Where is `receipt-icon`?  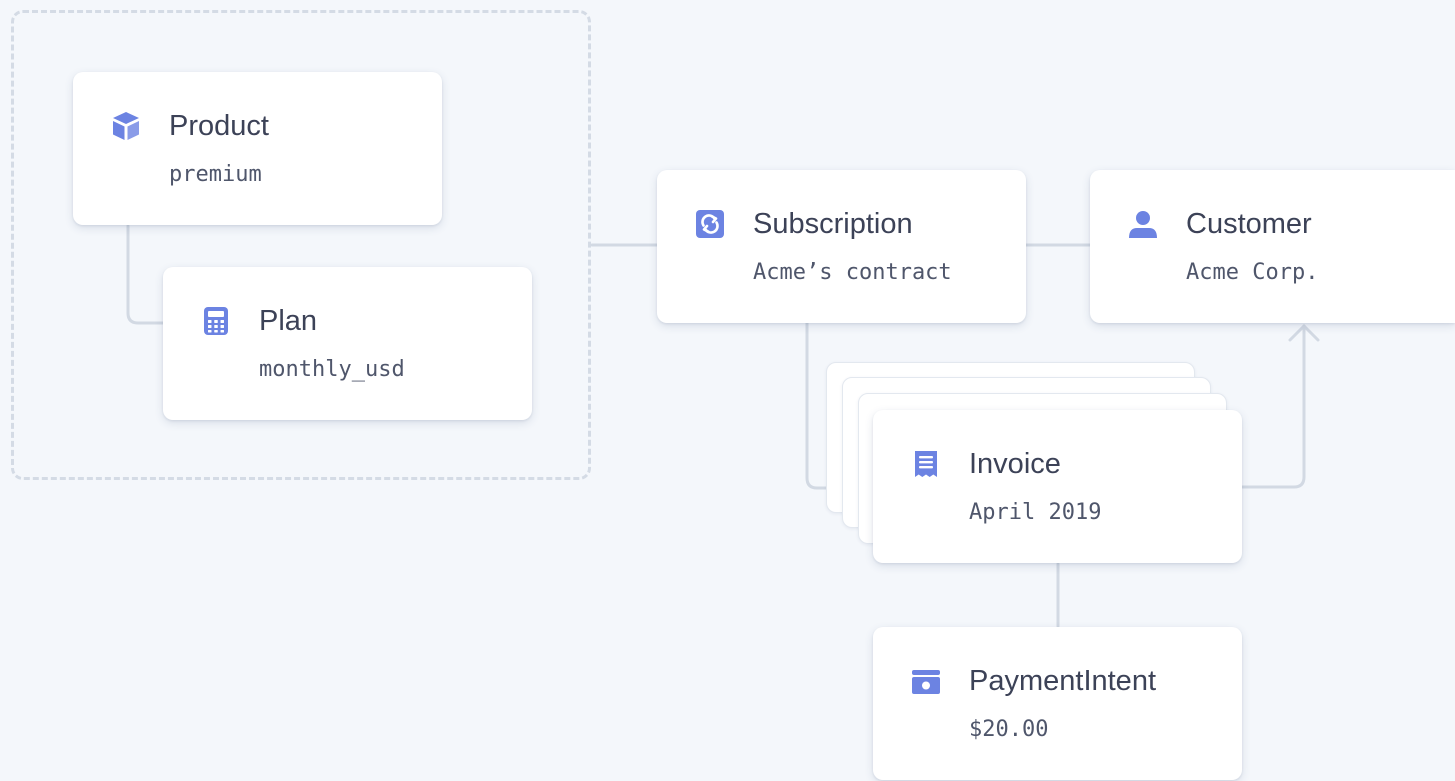 receipt-icon is located at coordinates (926, 464).